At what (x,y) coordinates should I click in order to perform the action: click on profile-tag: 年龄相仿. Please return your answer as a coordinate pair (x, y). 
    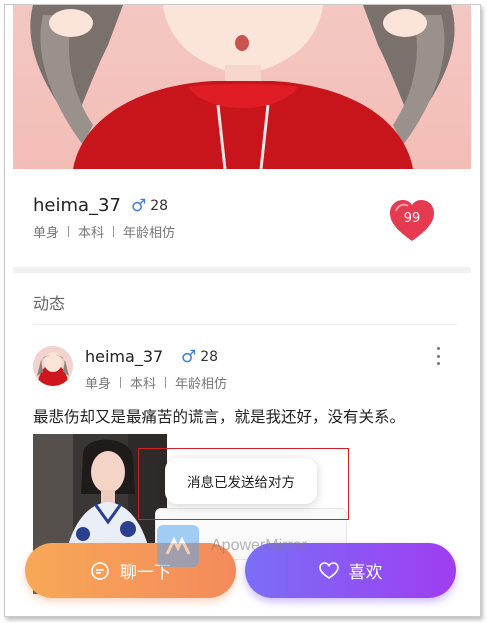
    Looking at the image, I should click on (149, 233).